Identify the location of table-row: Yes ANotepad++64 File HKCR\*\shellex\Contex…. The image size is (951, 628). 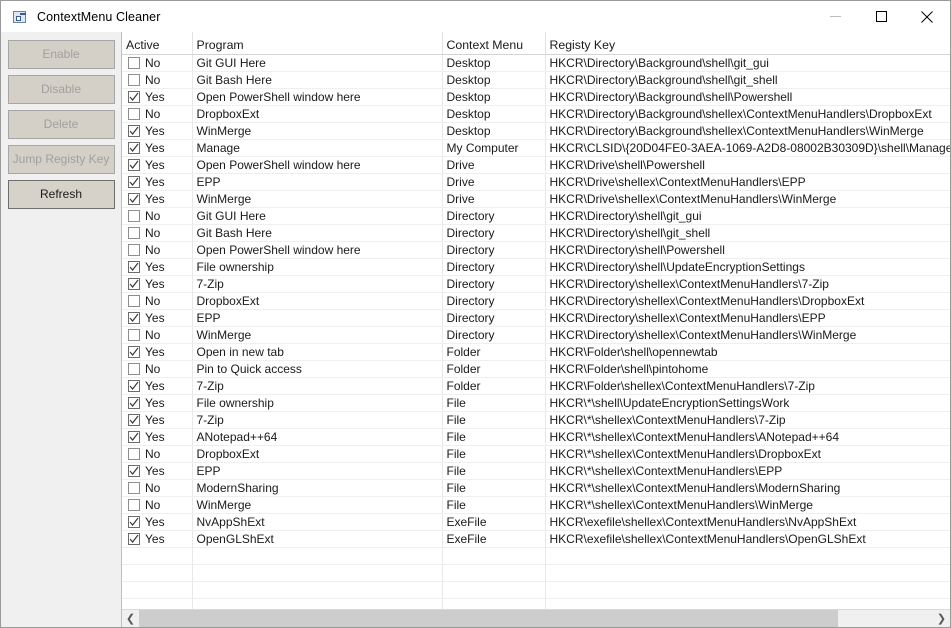
(536, 437).